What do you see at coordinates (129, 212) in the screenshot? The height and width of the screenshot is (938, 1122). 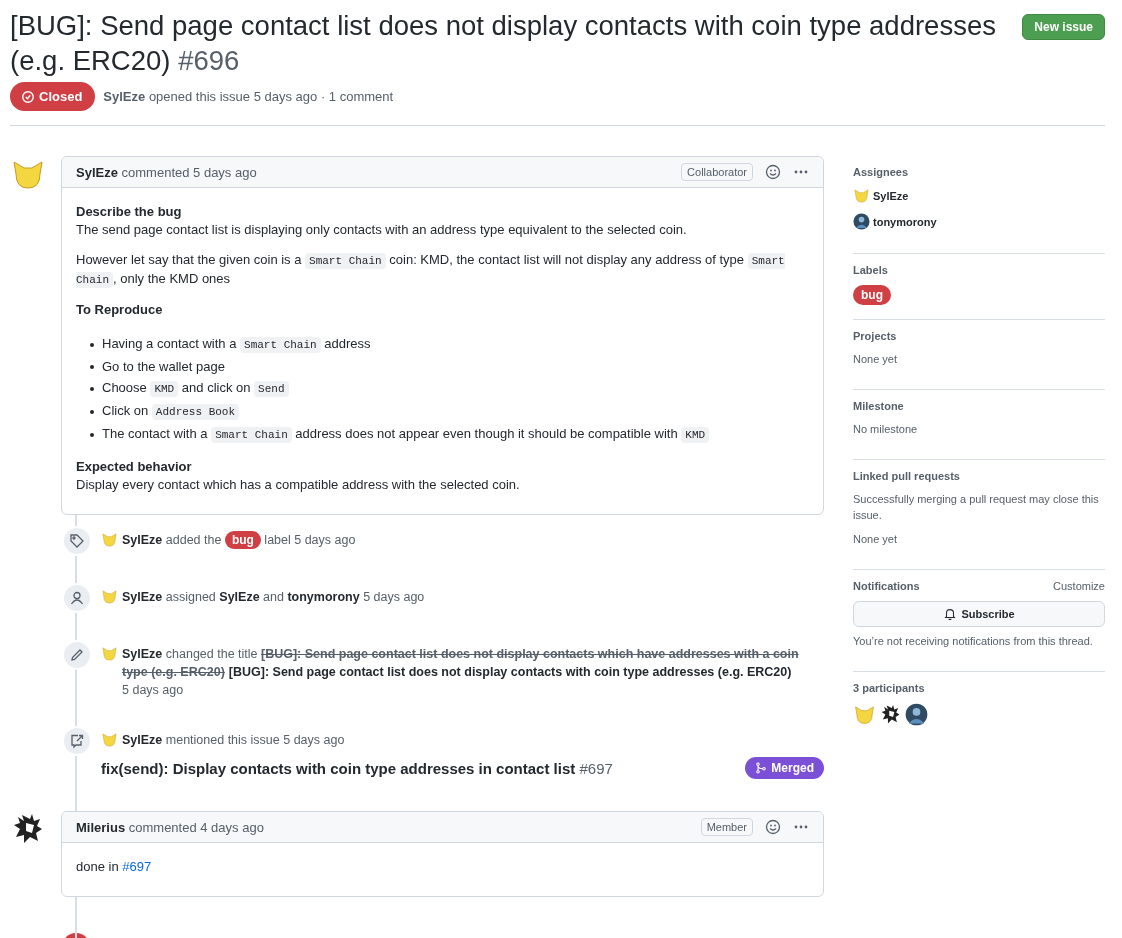 I see `section-heading: Describe the bug` at bounding box center [129, 212].